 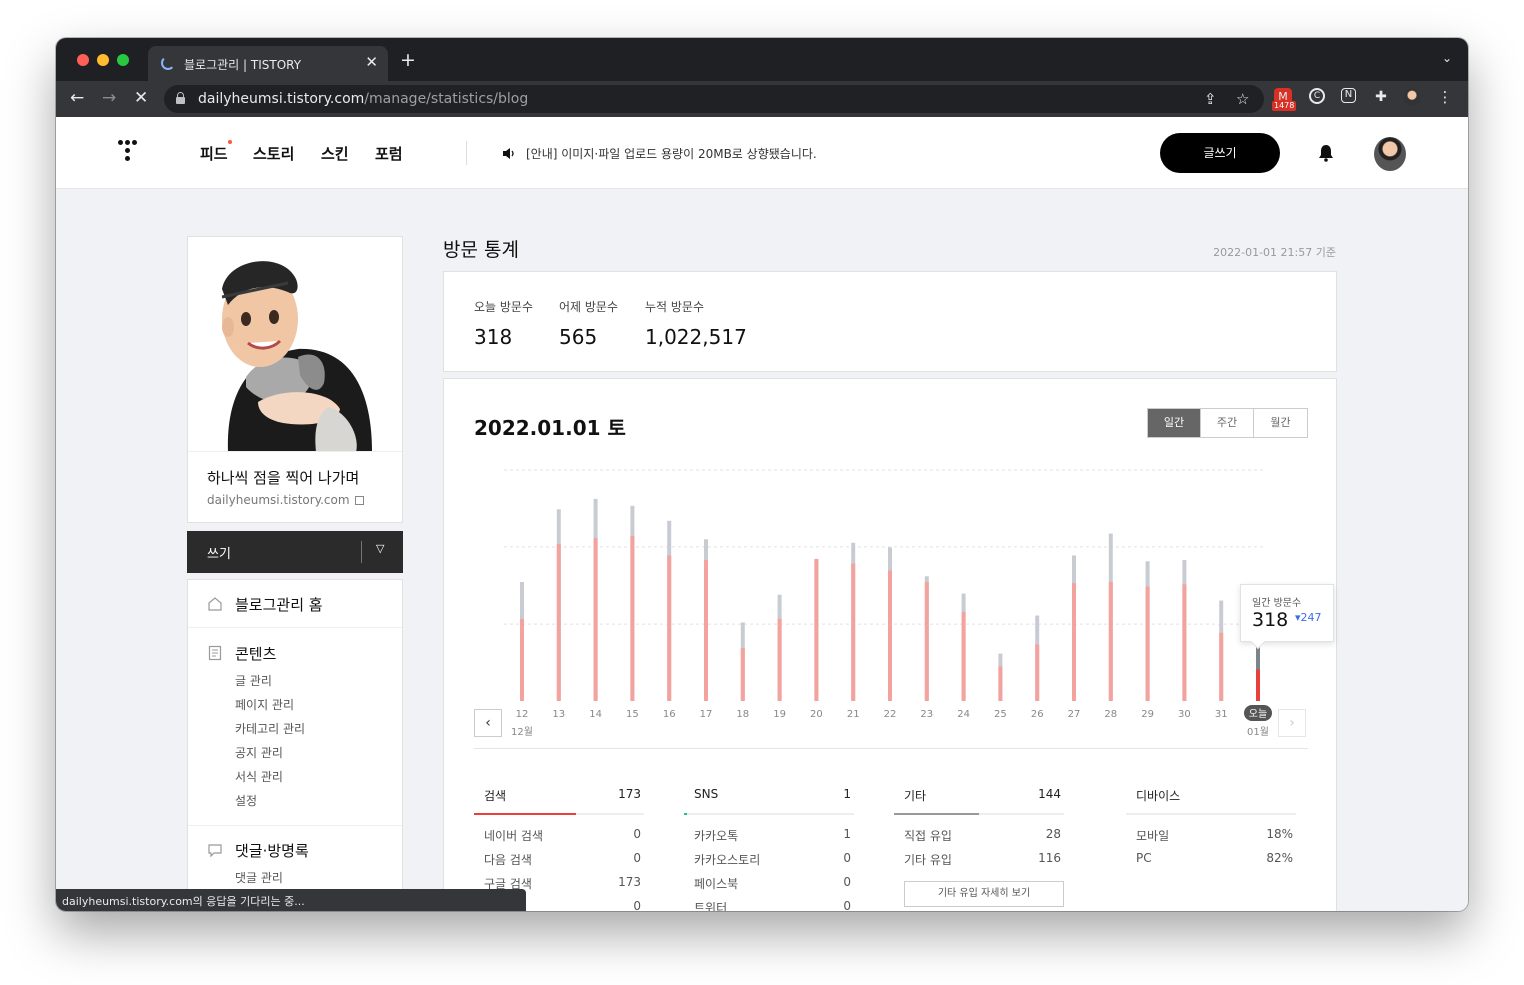 I want to click on profile-image, so click(x=295, y=344).